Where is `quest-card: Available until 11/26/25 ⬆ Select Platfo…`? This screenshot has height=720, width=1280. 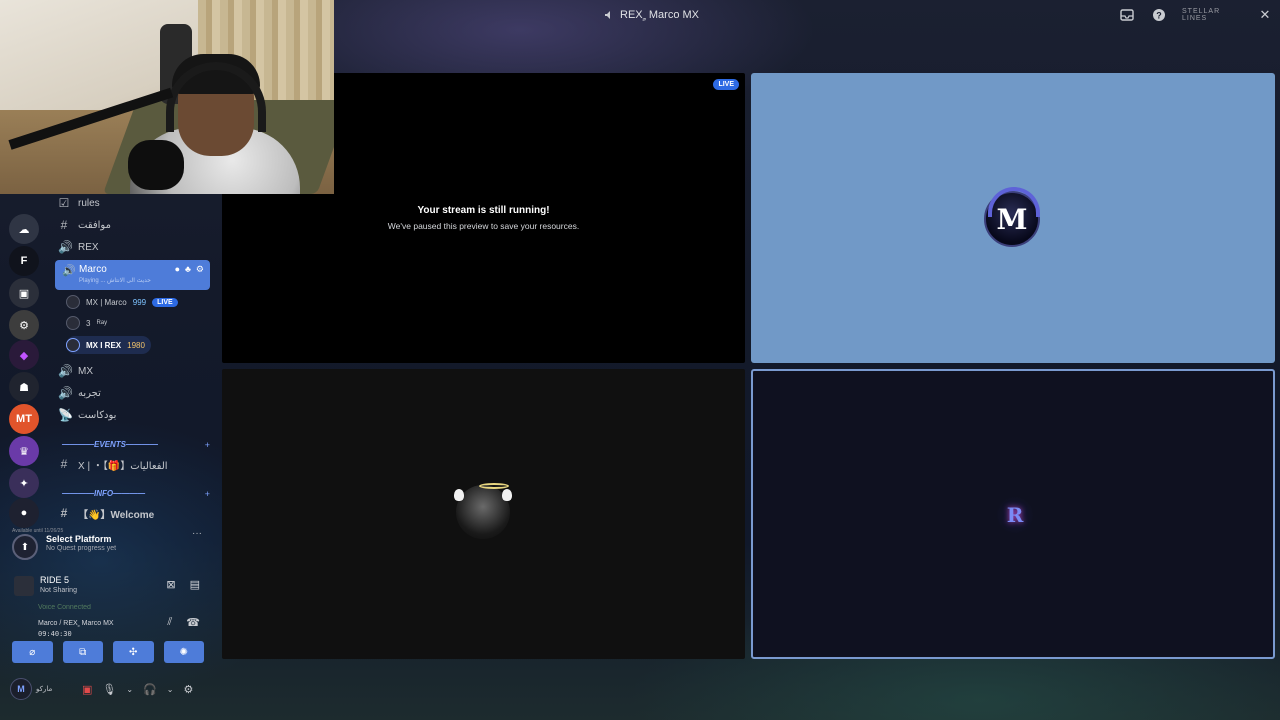
quest-card: Available until 11/26/25 ⬆ Select Platfo… is located at coordinates (110, 544).